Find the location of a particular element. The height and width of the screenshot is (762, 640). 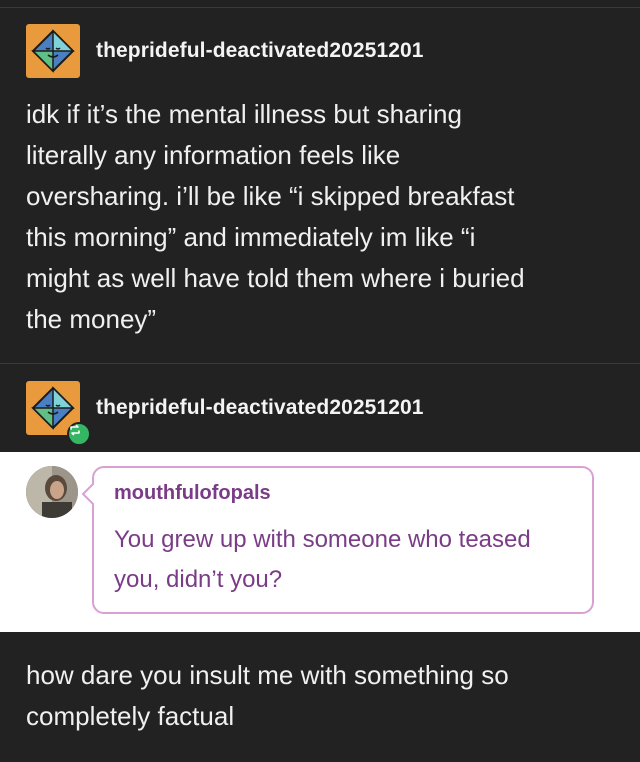

post-line: this morning” and immediately im like “i is located at coordinates (251, 237).